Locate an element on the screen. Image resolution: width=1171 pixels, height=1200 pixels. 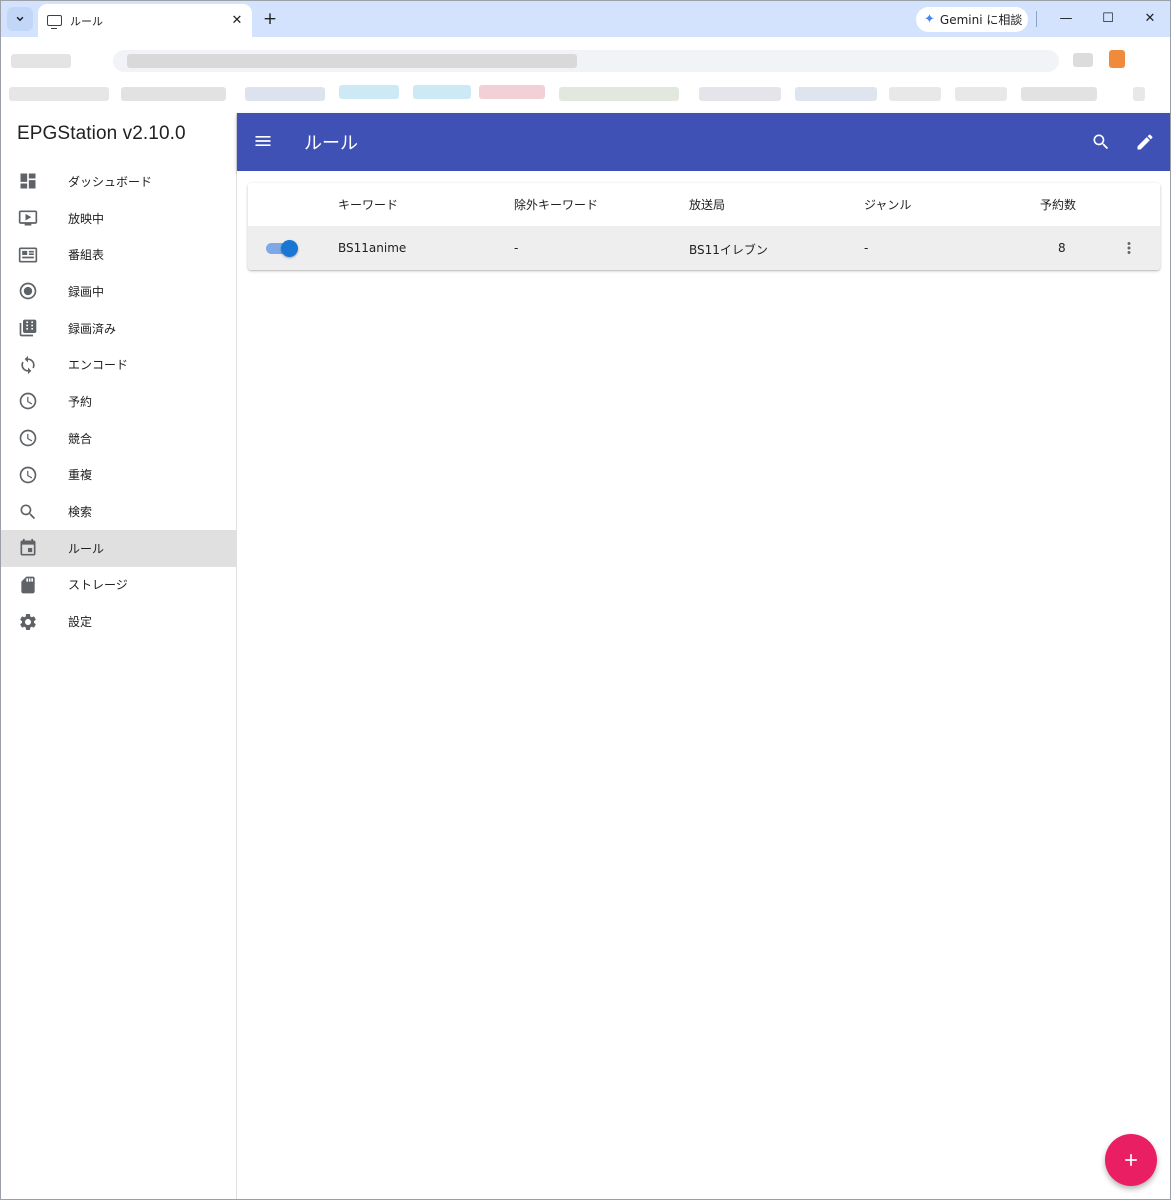
cell-ignore-keyword: - is located at coordinates (516, 248).